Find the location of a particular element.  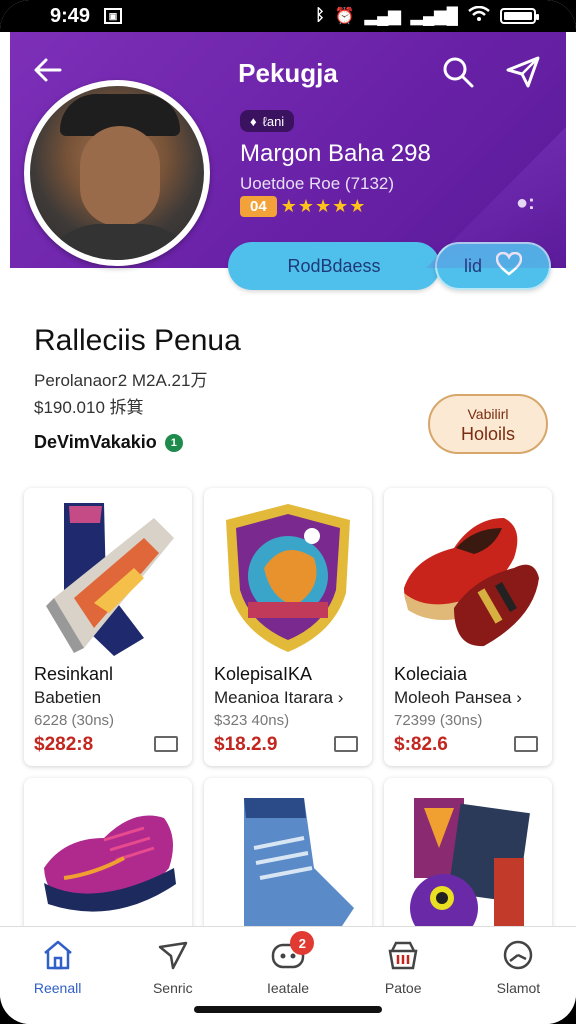

alarm-icon: ⏰ is located at coordinates (344, 16).